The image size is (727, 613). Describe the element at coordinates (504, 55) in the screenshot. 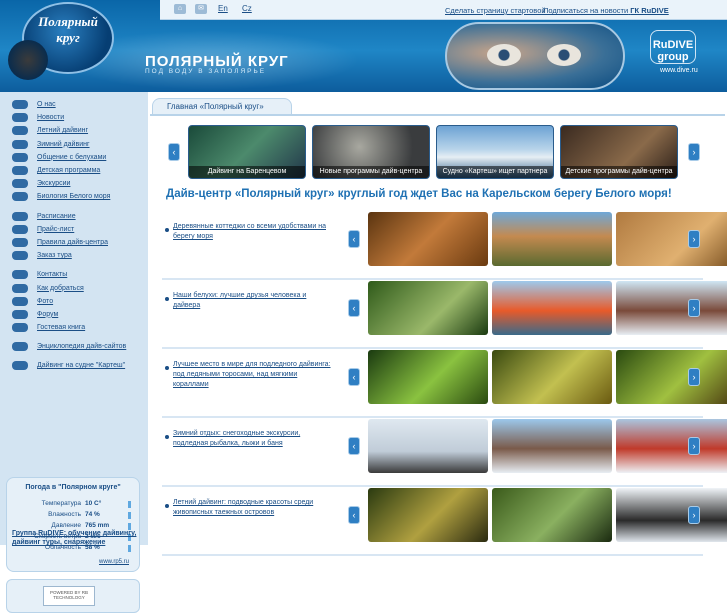

I see `eye-left` at that location.